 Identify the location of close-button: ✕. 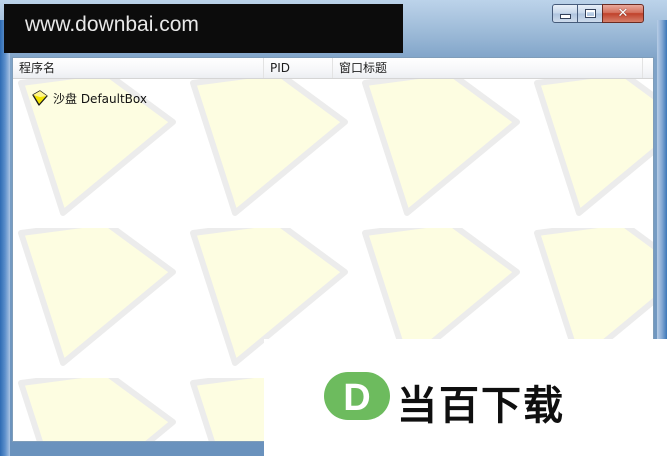
(623, 13).